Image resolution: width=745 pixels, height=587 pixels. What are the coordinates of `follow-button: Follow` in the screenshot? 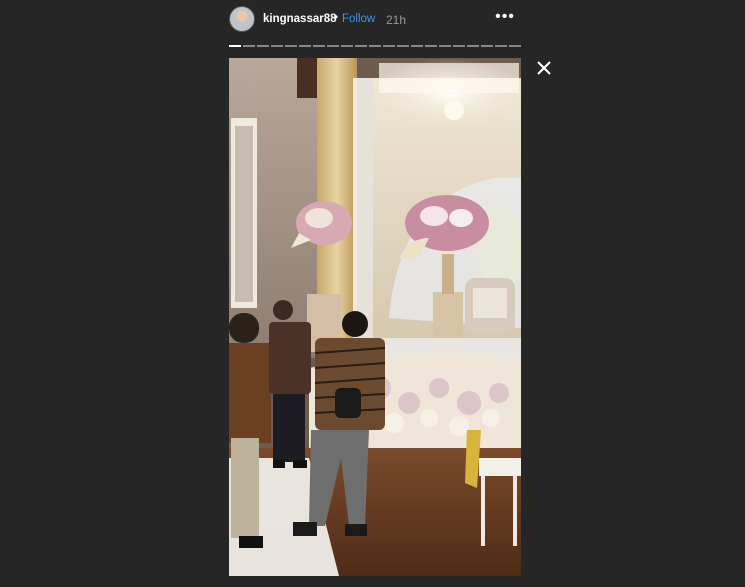 It's located at (358, 19).